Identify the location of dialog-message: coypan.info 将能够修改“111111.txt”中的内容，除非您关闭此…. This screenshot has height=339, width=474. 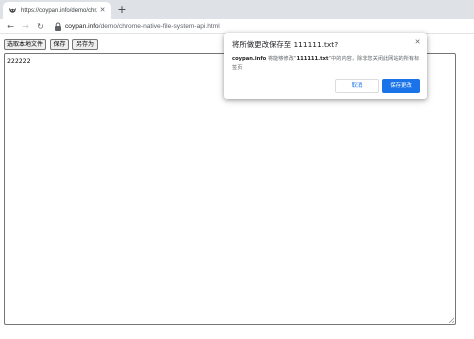
(326, 64).